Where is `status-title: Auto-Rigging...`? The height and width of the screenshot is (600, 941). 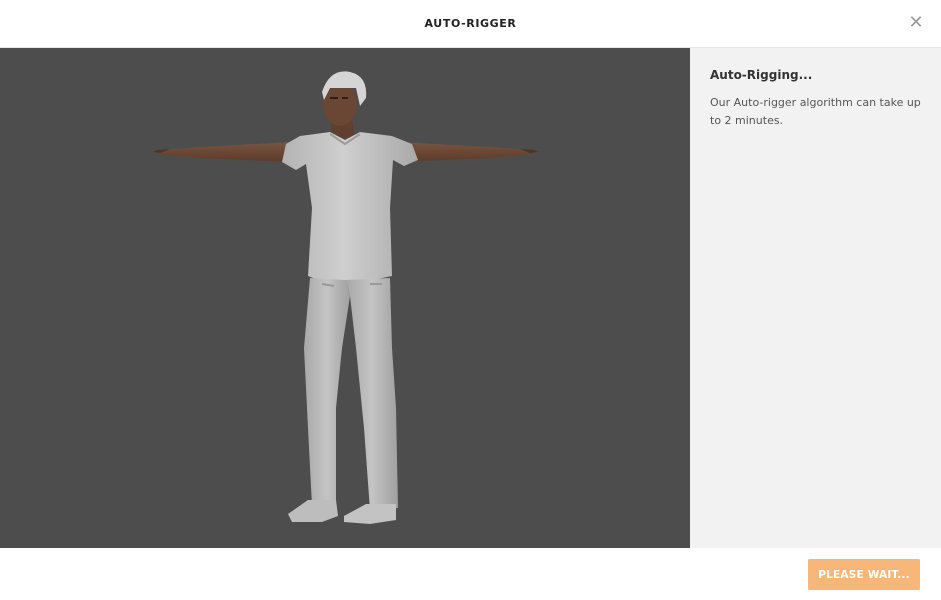
status-title: Auto-Rigging... is located at coordinates (761, 75).